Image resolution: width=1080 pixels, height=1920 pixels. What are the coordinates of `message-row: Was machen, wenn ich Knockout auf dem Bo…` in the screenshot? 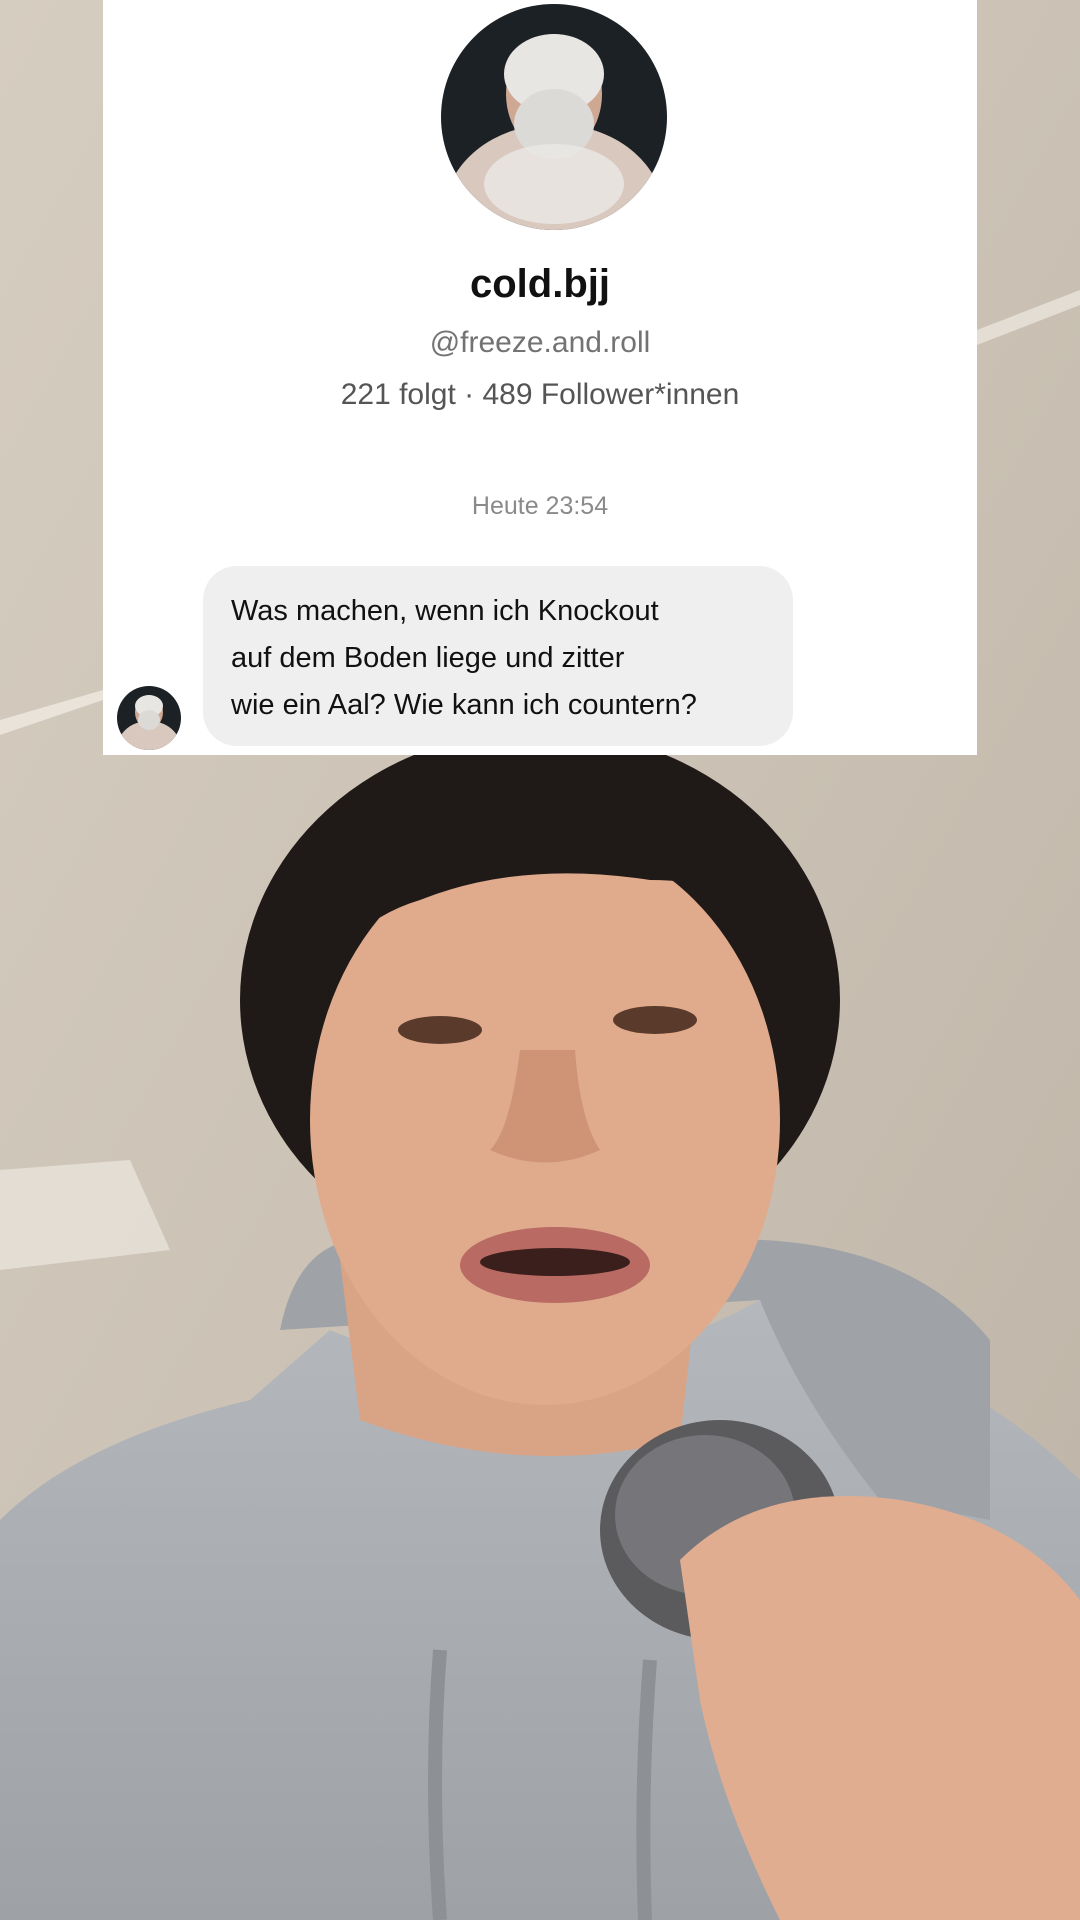 It's located at (540, 660).